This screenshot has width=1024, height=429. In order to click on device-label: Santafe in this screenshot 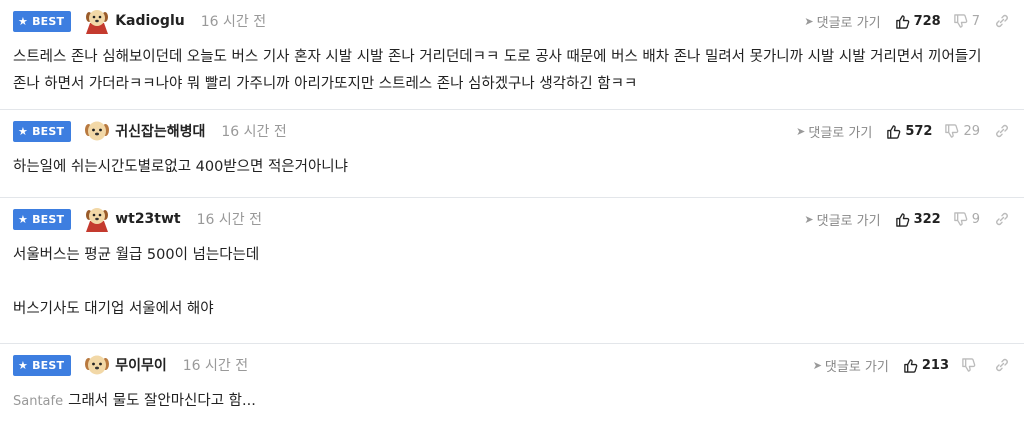, I will do `click(38, 401)`.